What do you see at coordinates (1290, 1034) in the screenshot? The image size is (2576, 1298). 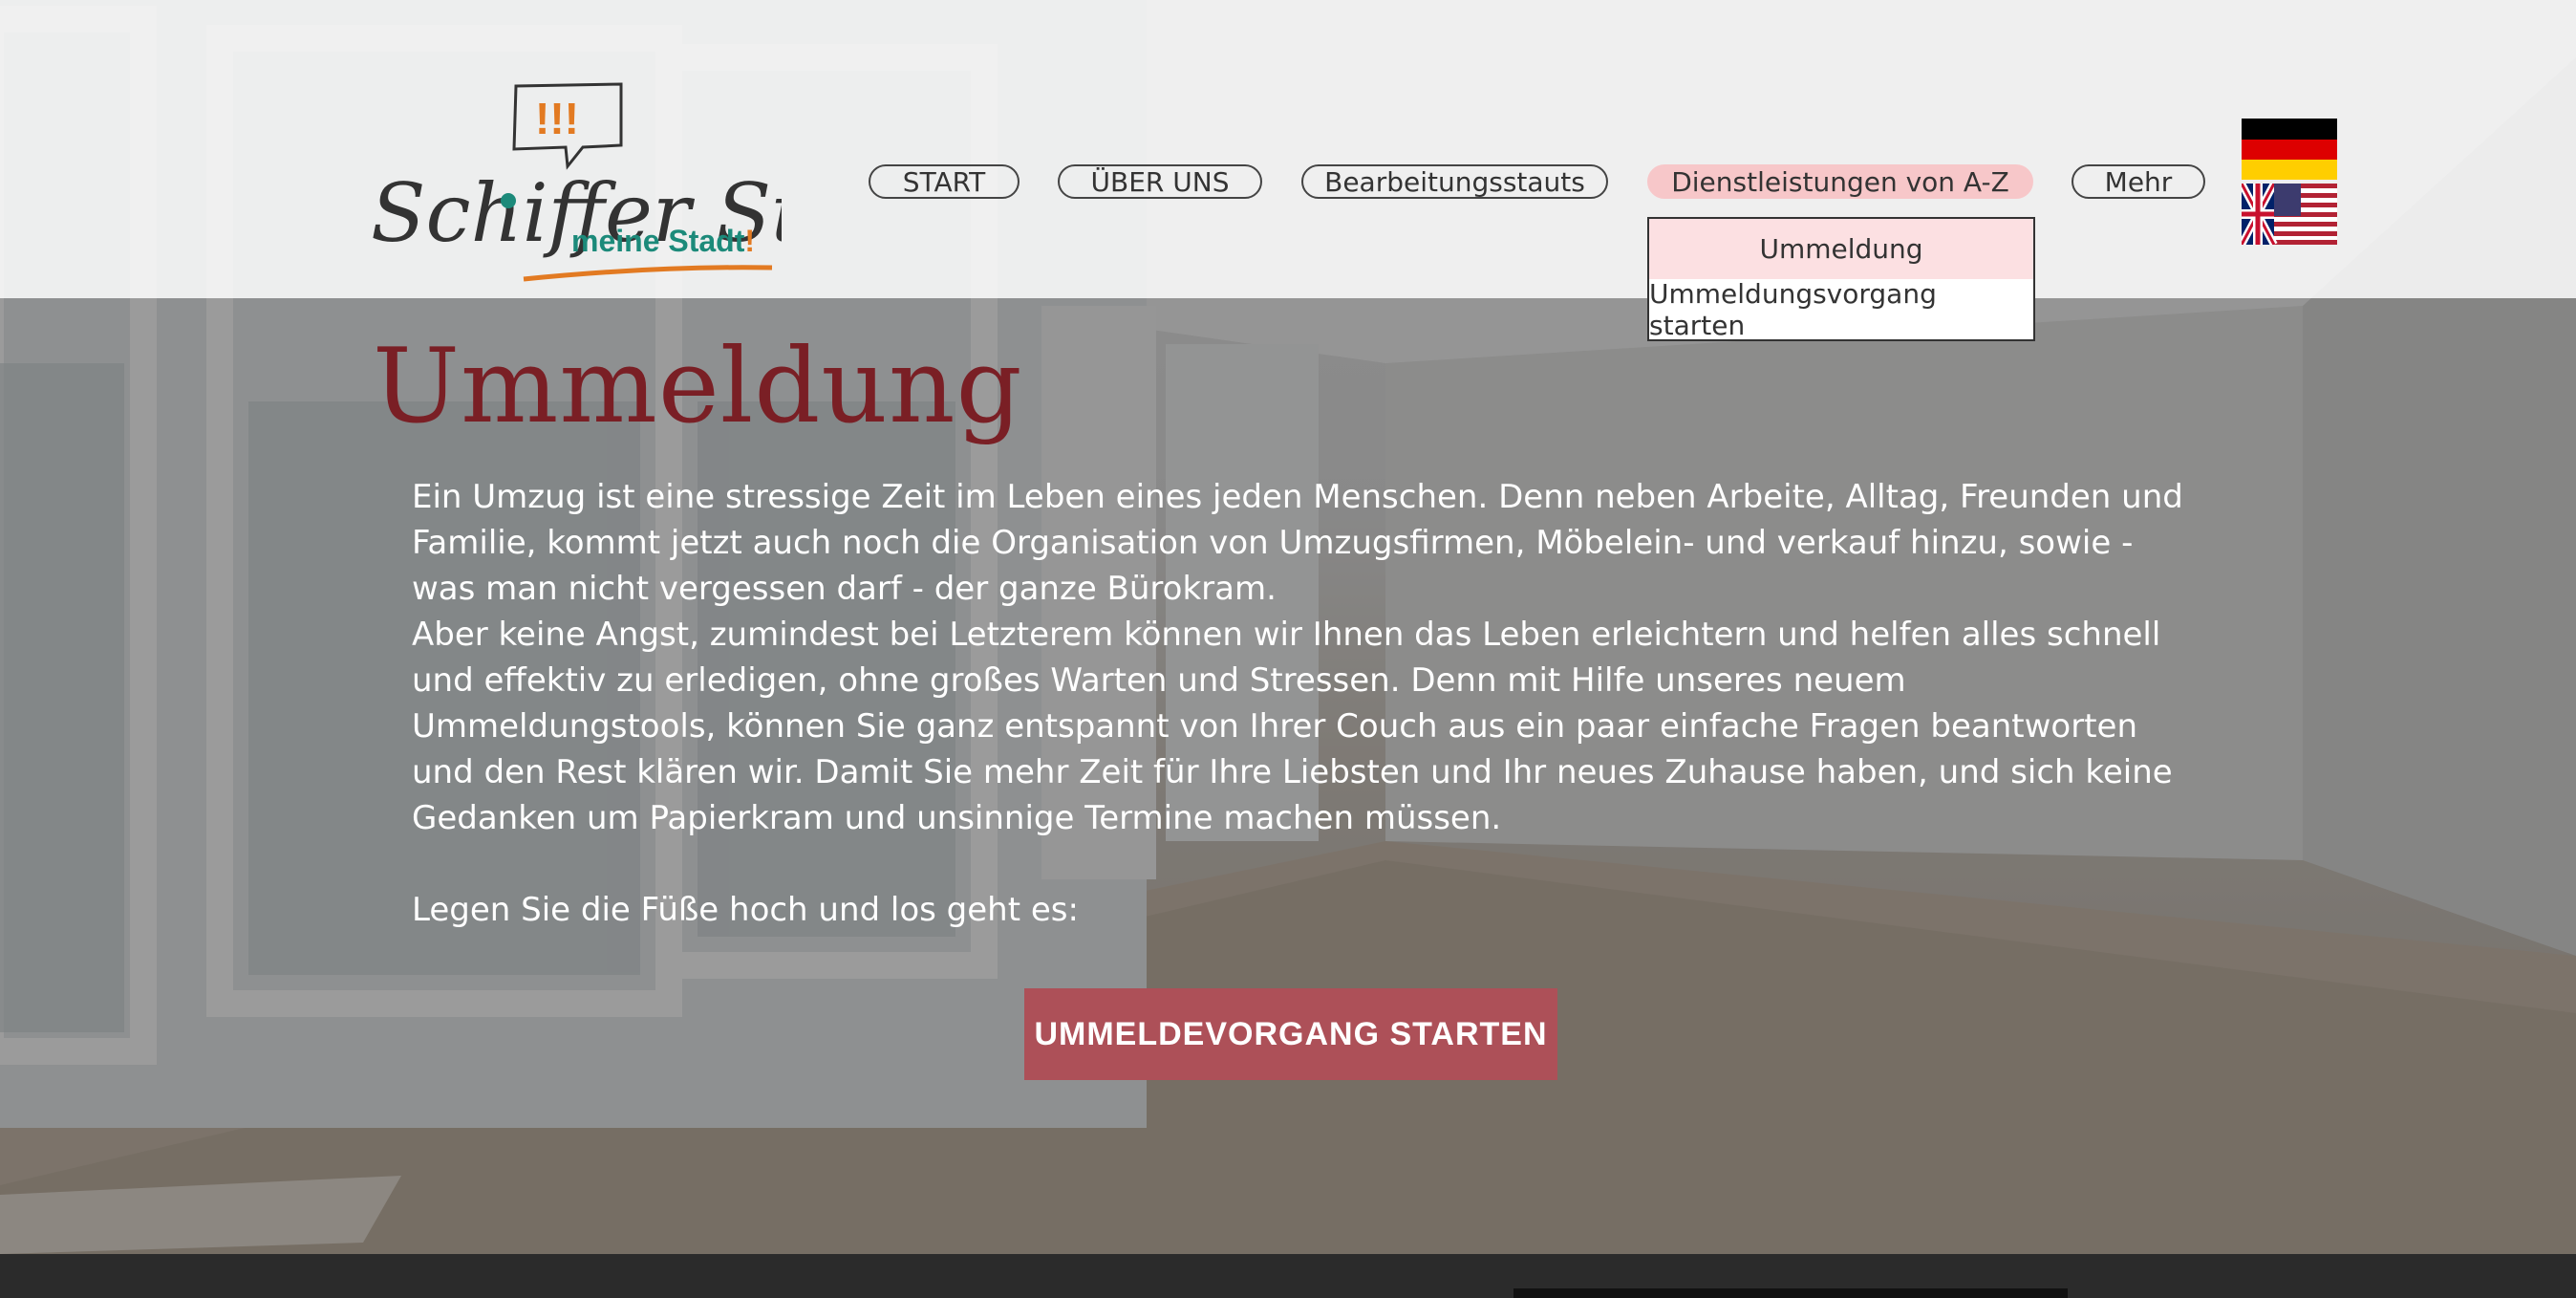 I see `start-ummeldung-button: UMMELDEVORGANG STARTEN` at bounding box center [1290, 1034].